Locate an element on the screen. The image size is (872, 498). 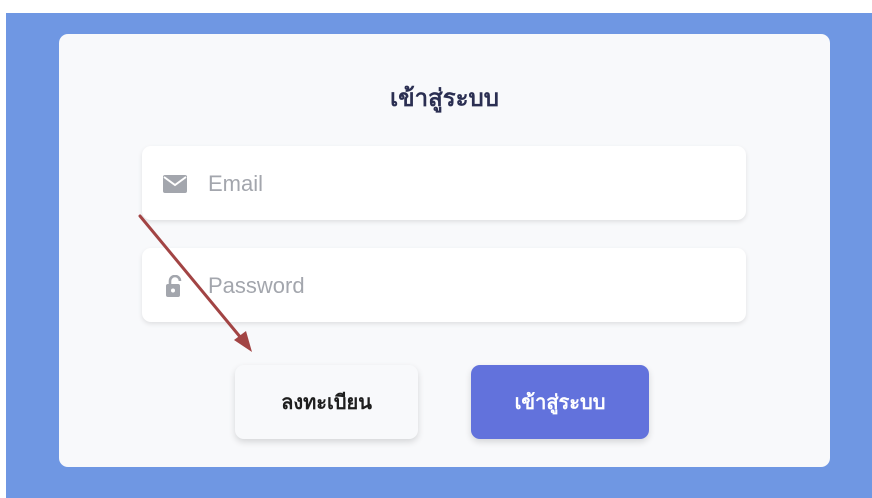
unlock-icon is located at coordinates (174, 286).